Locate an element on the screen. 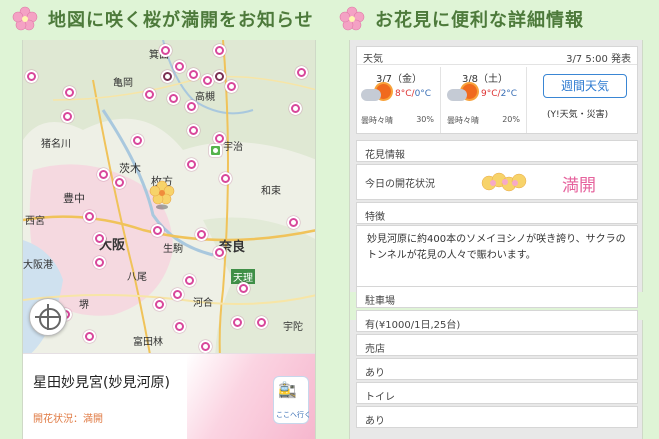 This screenshot has width=659, height=439. bloom-info-header: 花見情報 is located at coordinates (497, 151).